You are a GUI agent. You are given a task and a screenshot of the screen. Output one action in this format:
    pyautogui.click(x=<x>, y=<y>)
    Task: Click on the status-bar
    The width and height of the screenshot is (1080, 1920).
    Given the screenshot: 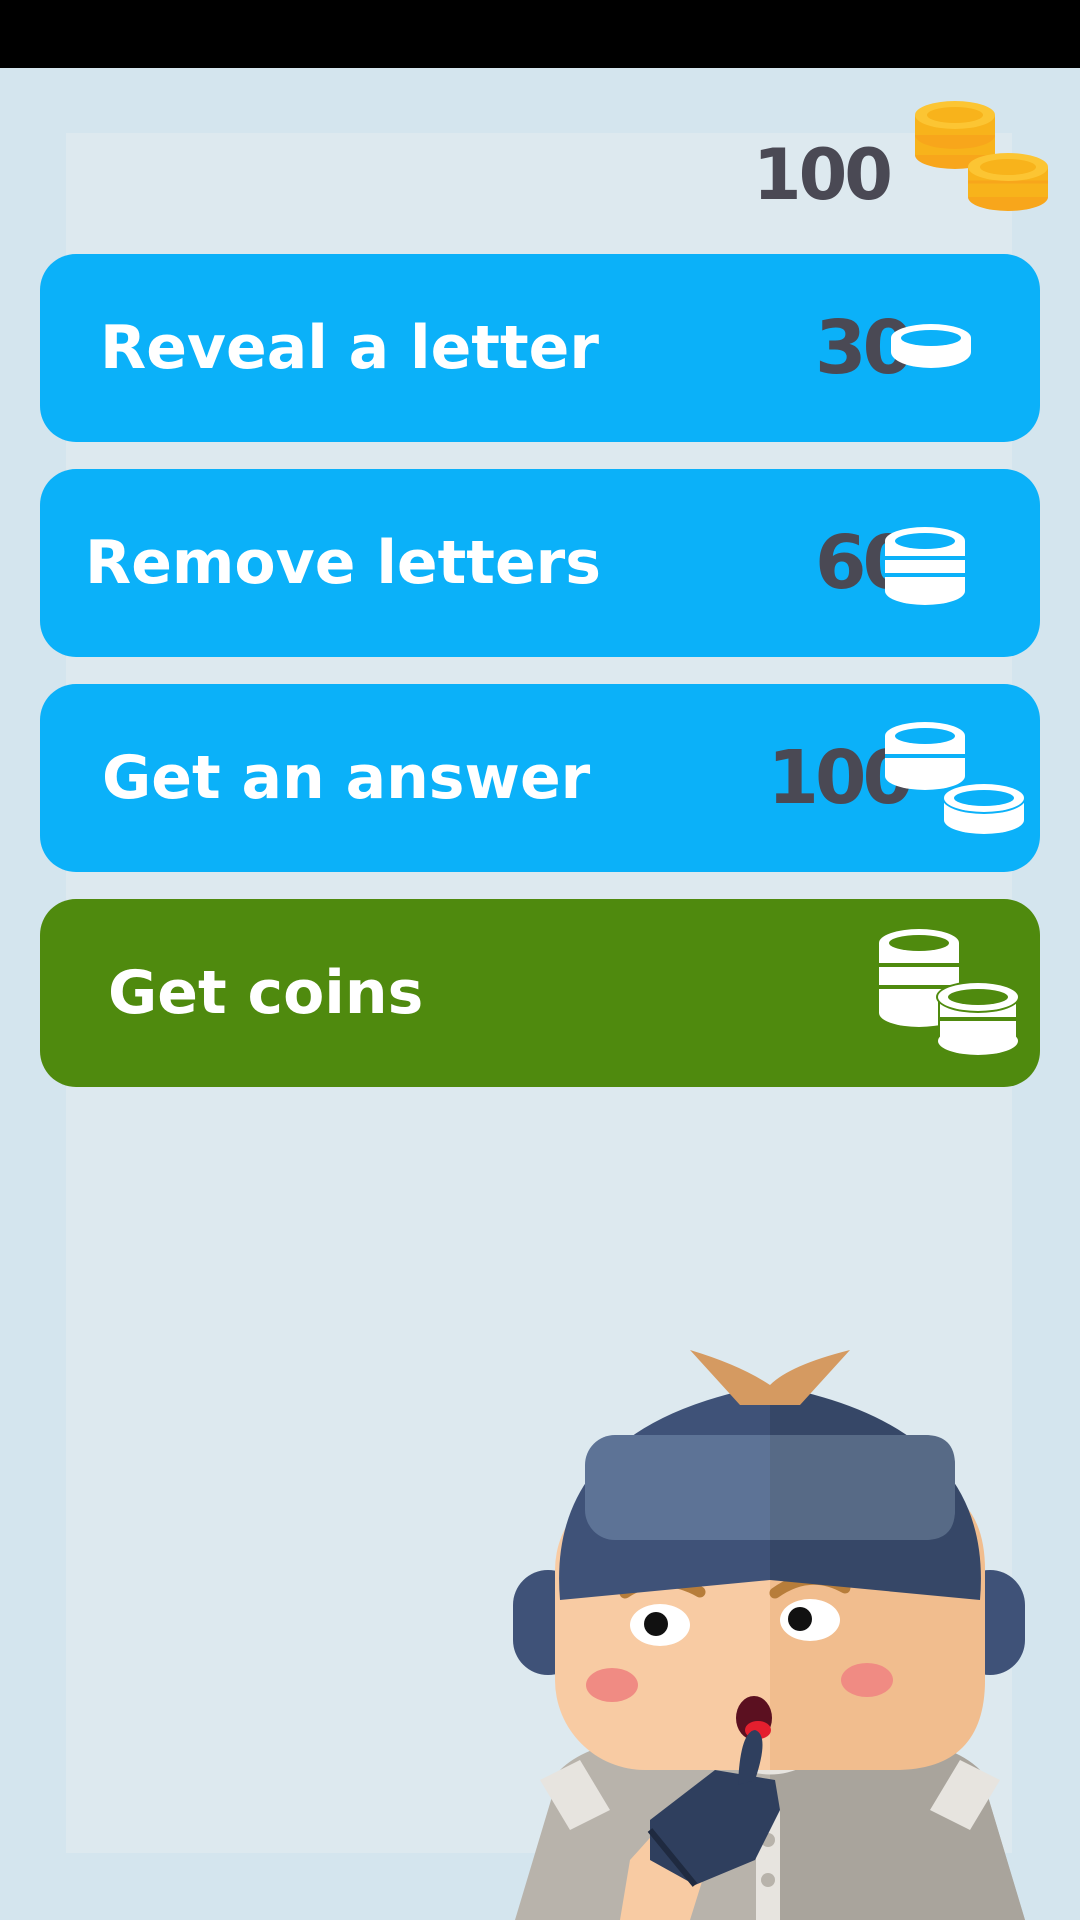 What is the action you would take?
    pyautogui.click(x=540, y=34)
    